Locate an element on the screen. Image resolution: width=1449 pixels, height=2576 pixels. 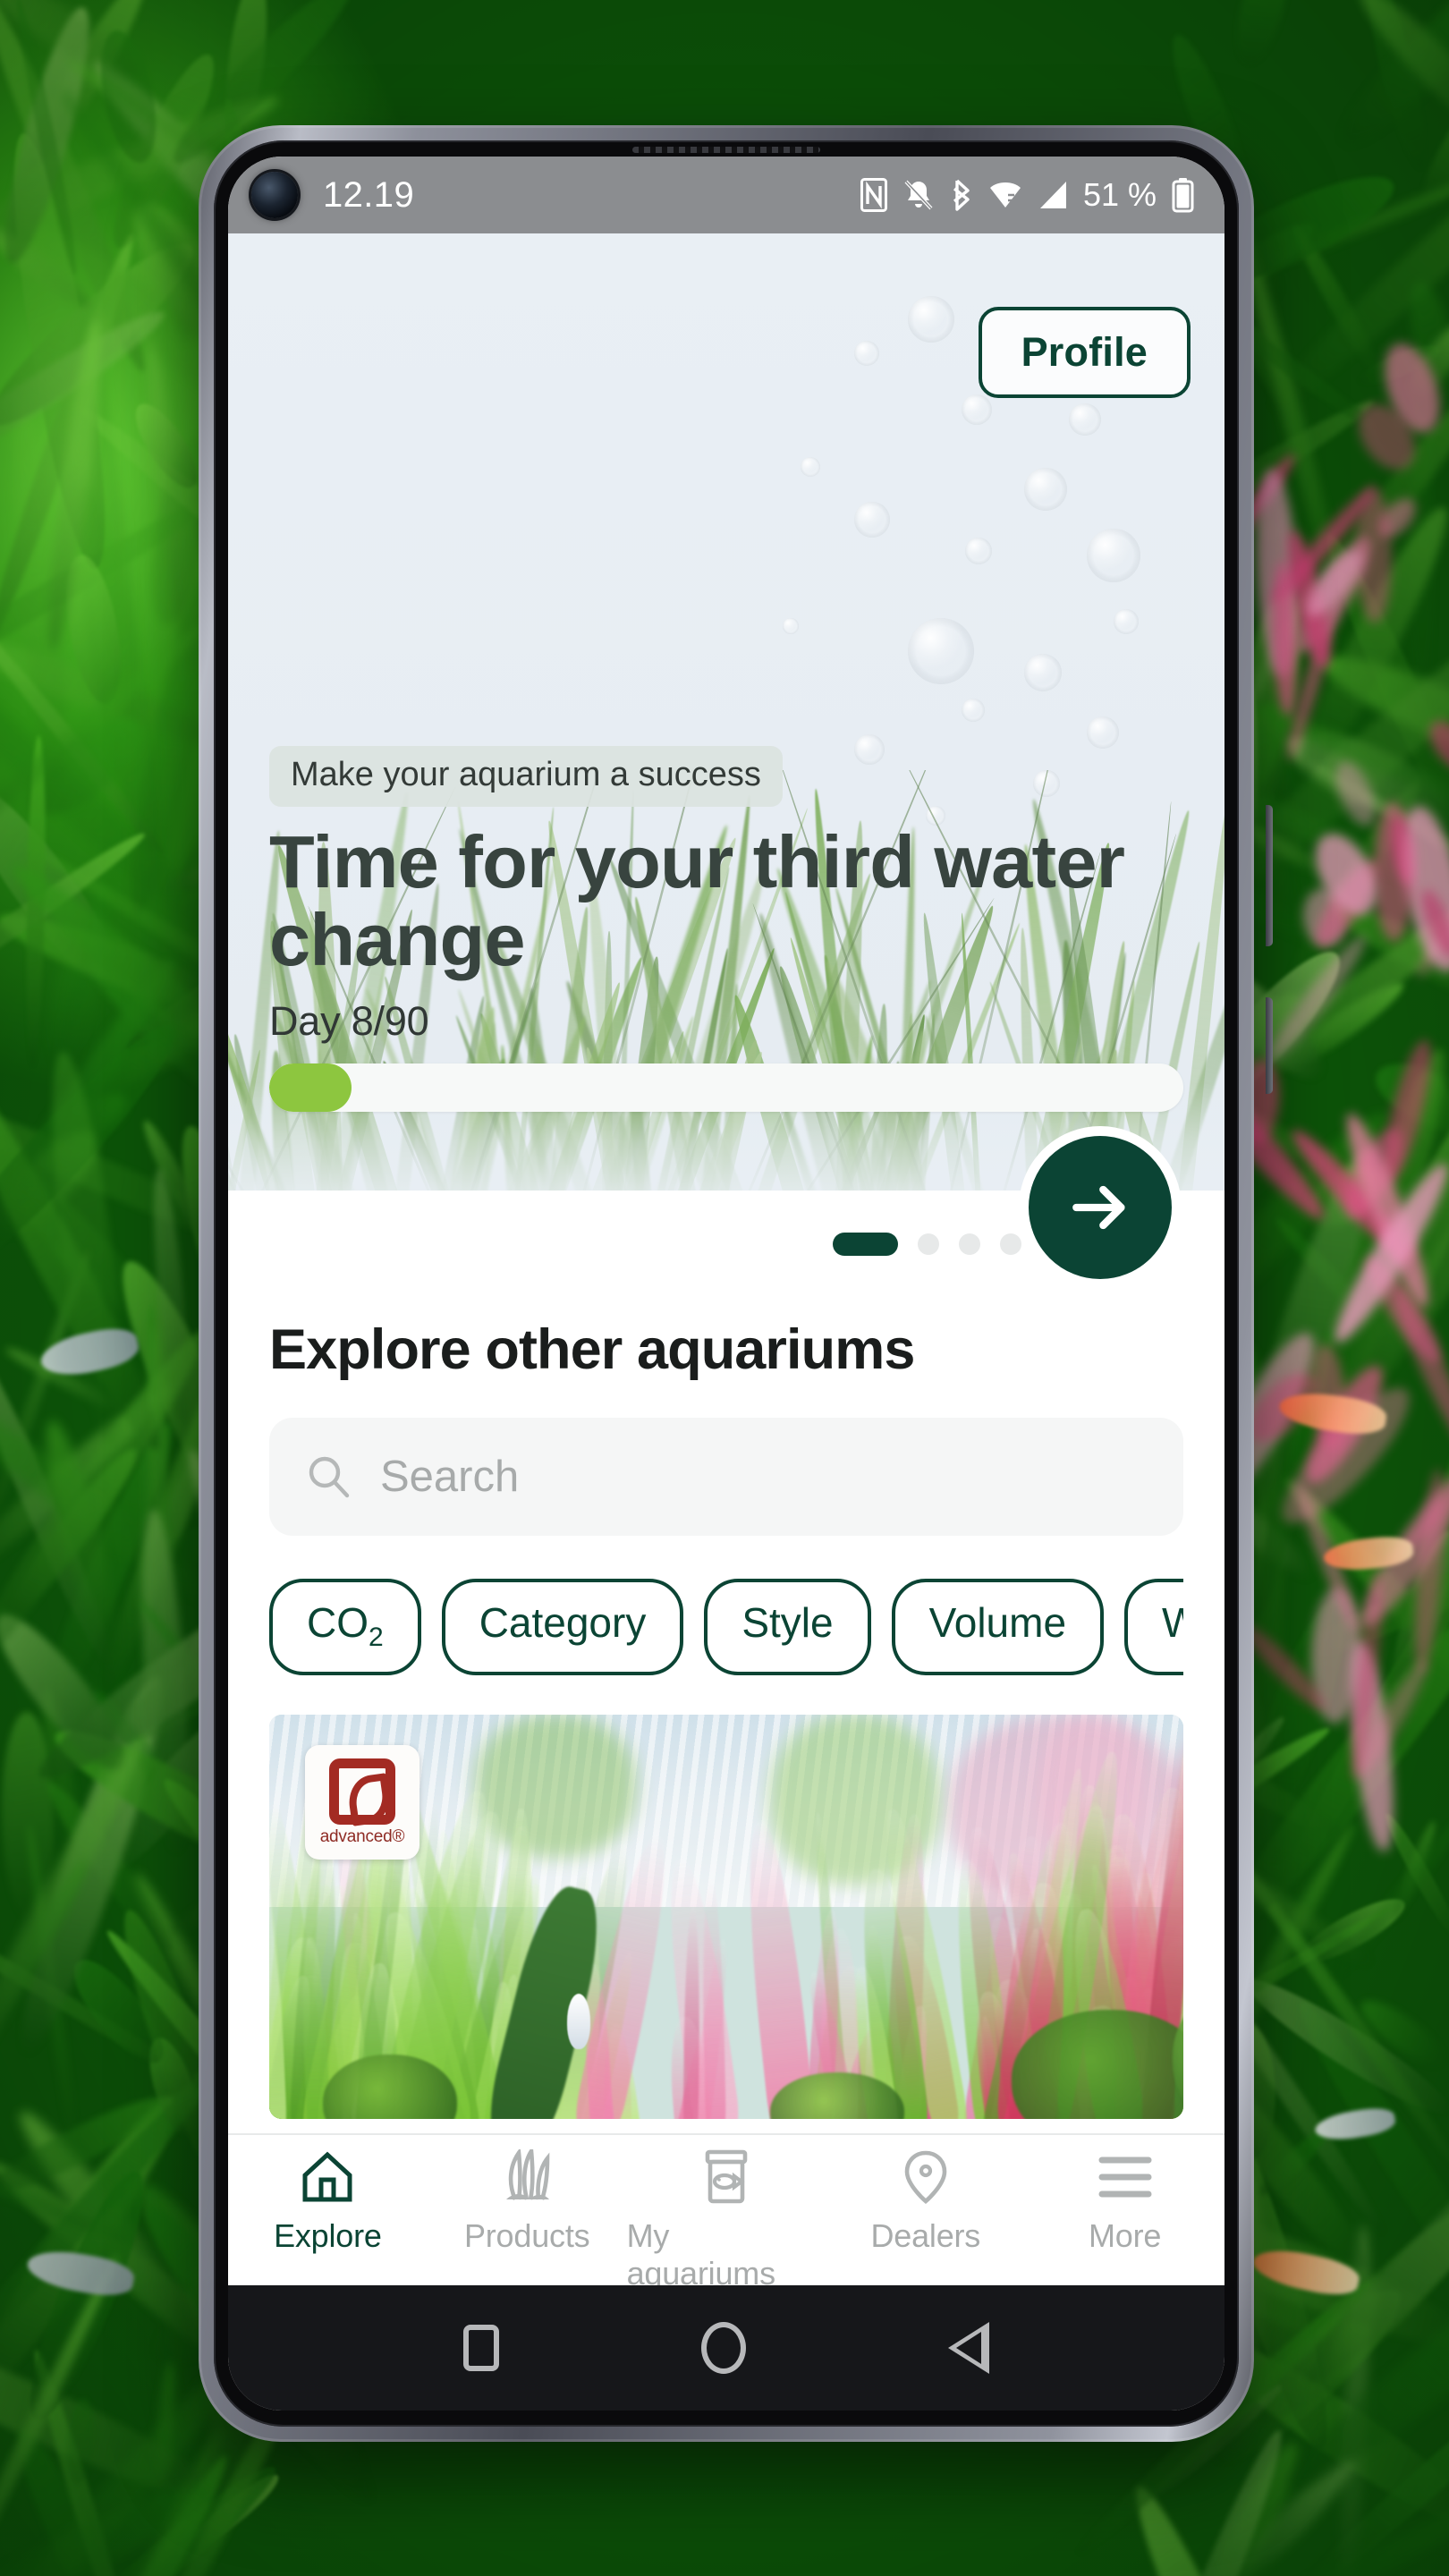
back-button is located at coordinates (968, 2348).